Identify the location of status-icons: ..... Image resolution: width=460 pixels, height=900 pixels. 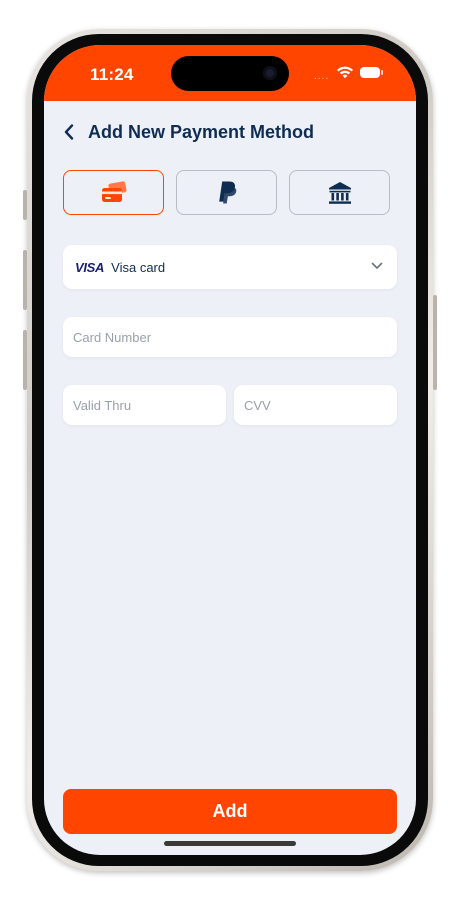
(354, 73).